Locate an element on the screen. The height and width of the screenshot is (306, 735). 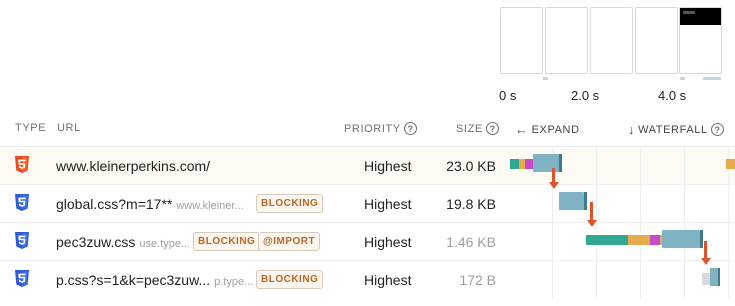
size-value: 172 B is located at coordinates (477, 280).